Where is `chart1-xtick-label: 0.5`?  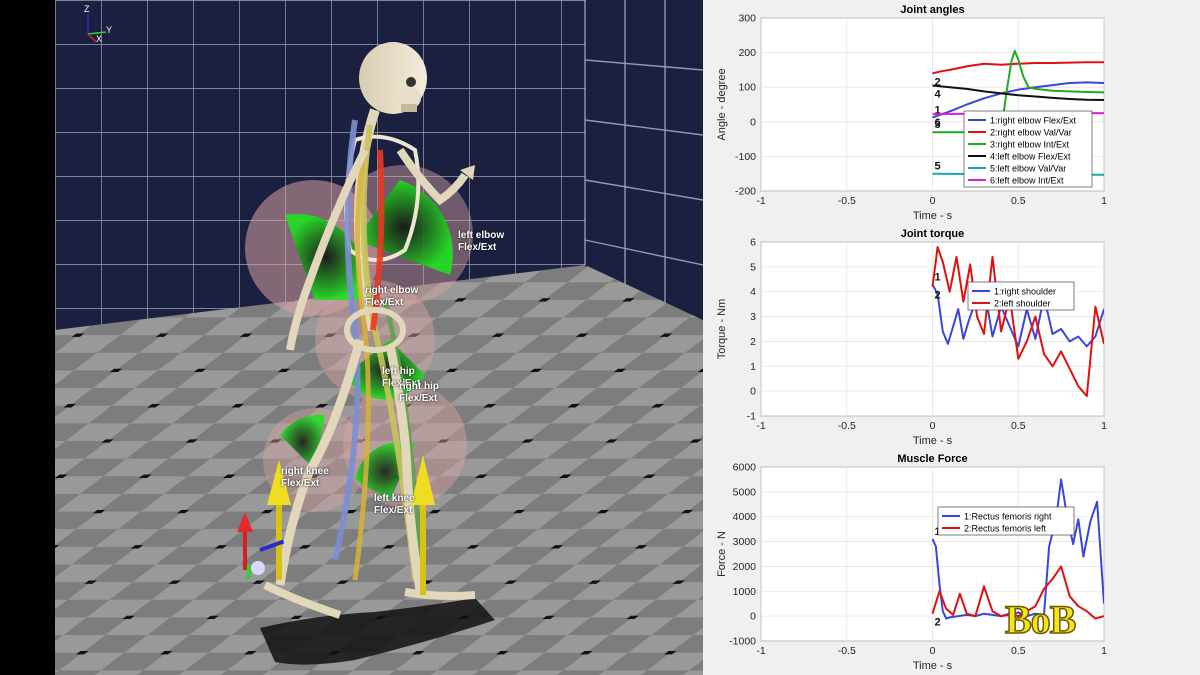
chart1-xtick-label: 0.5 is located at coordinates (1018, 201).